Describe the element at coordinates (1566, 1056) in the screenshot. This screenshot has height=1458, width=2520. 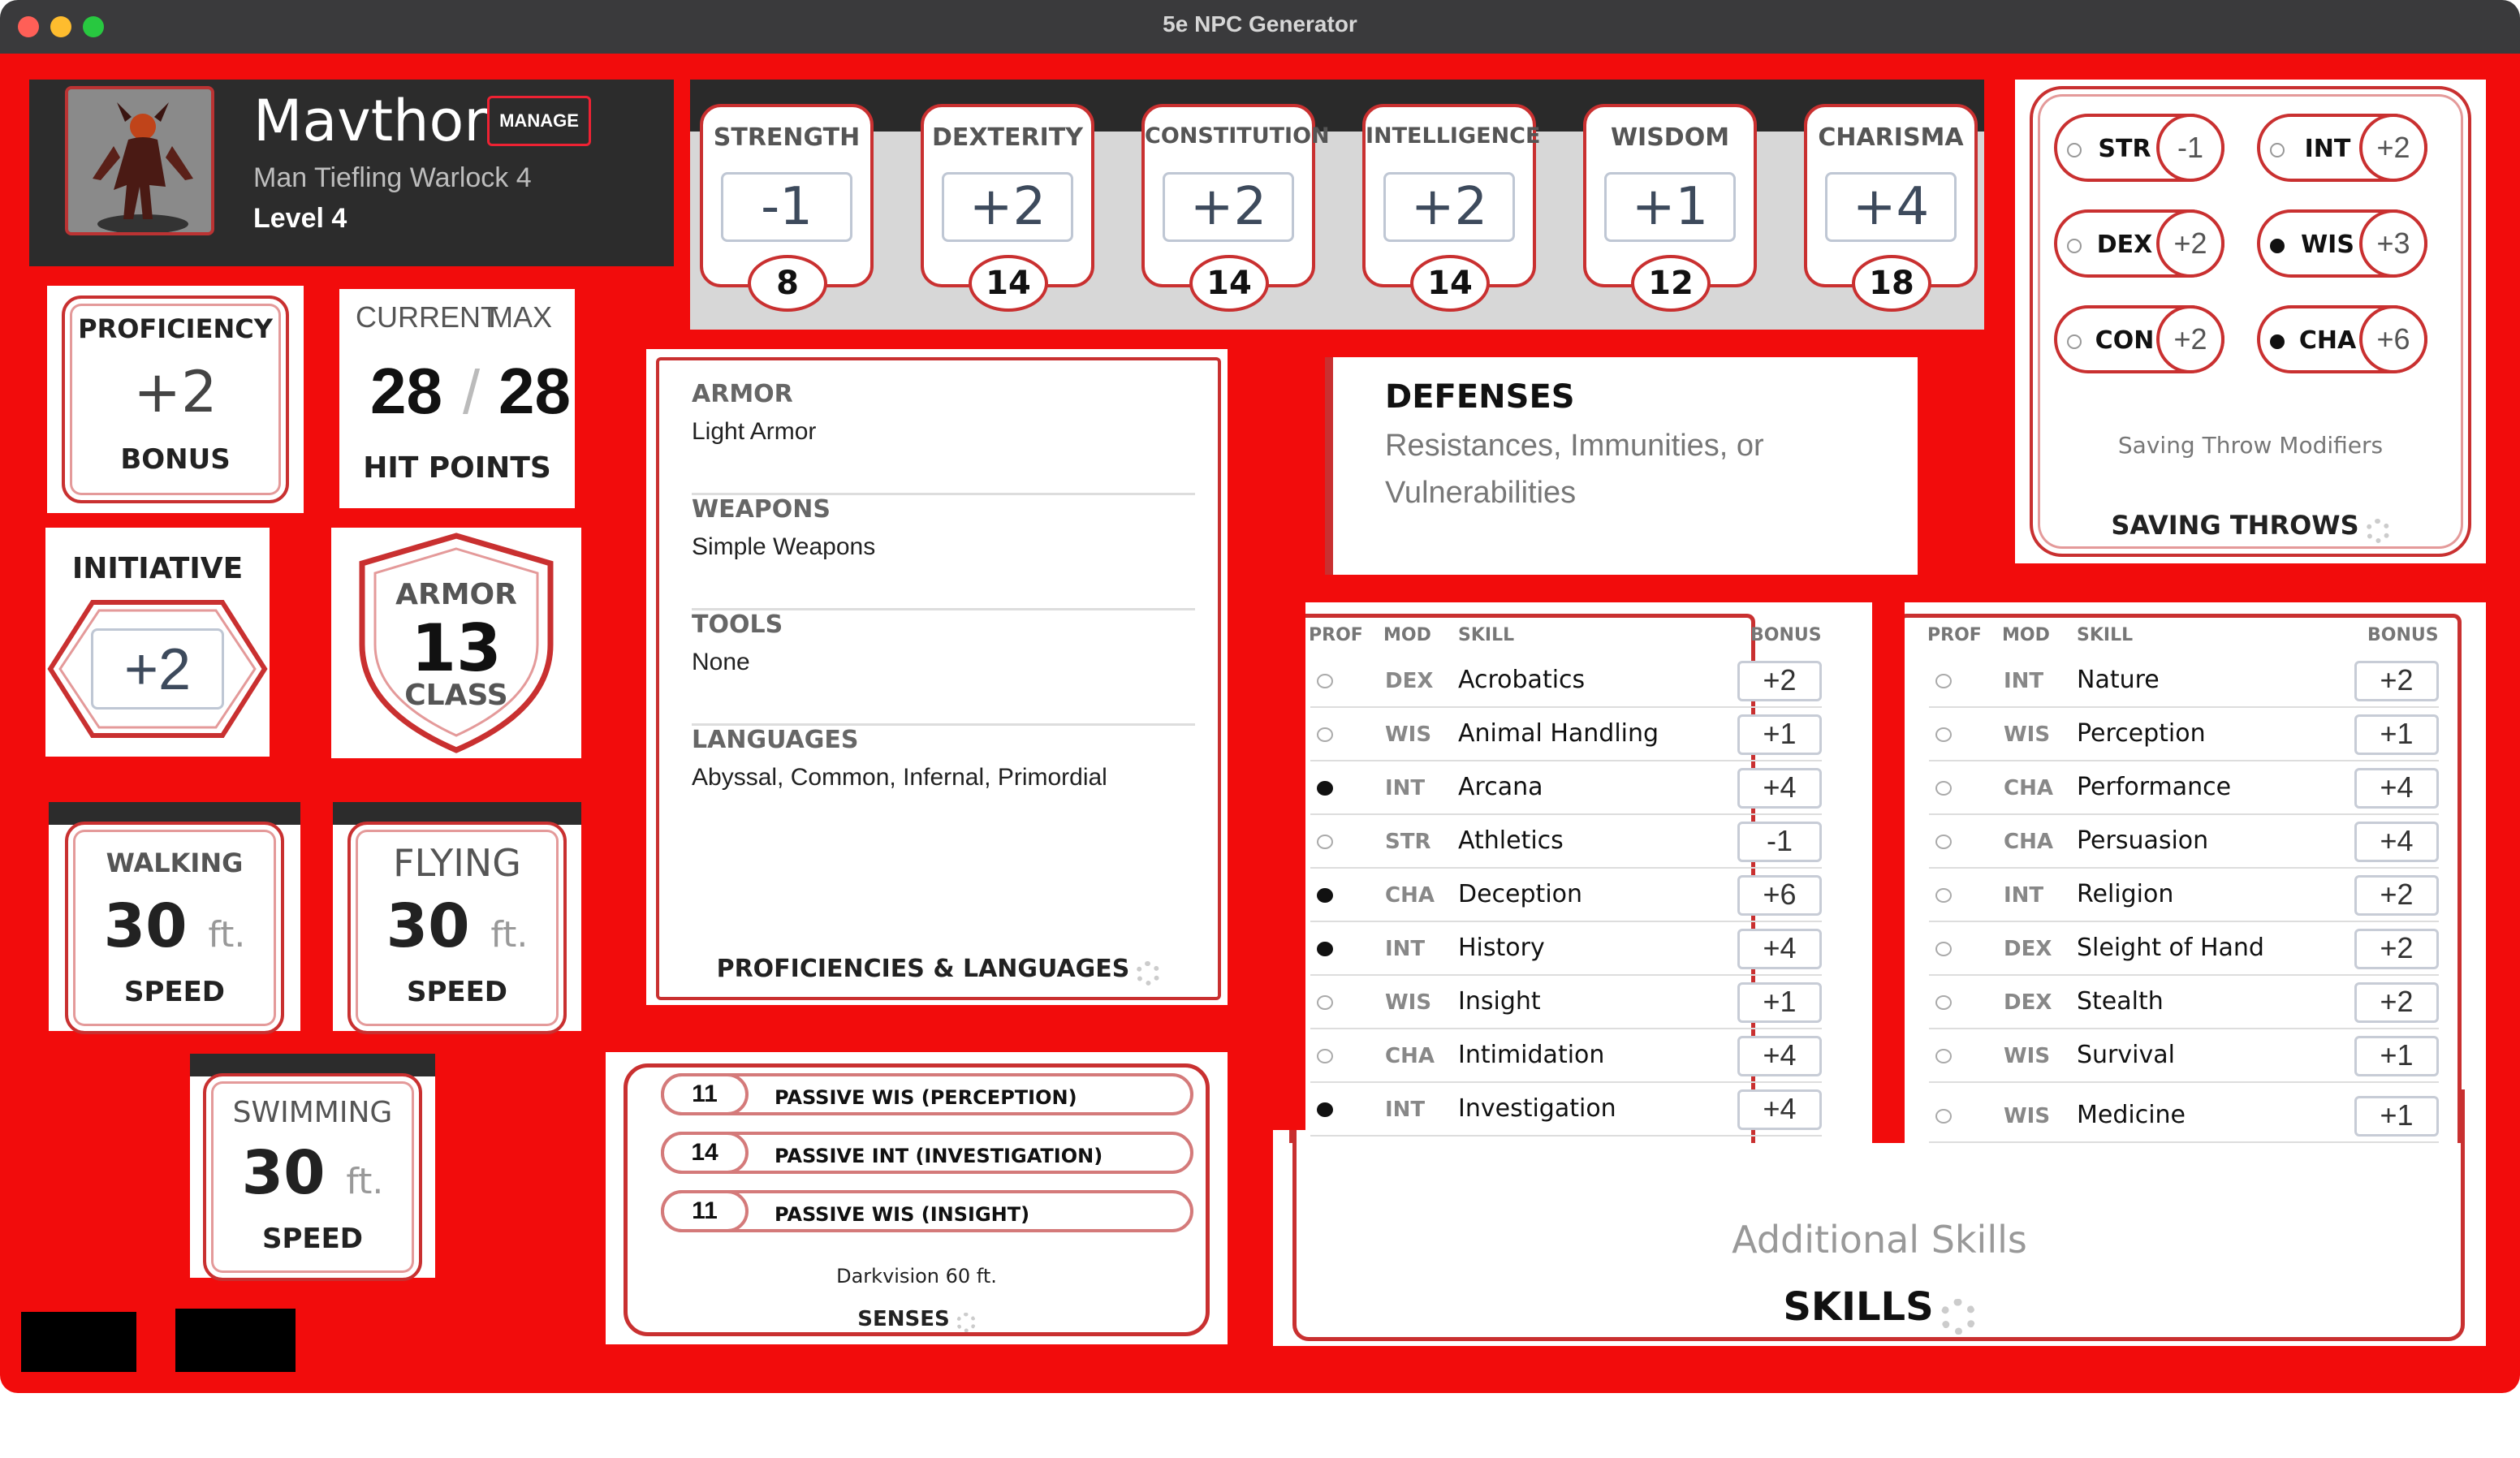
I see `skill-row: CHA Intimidation +4` at that location.